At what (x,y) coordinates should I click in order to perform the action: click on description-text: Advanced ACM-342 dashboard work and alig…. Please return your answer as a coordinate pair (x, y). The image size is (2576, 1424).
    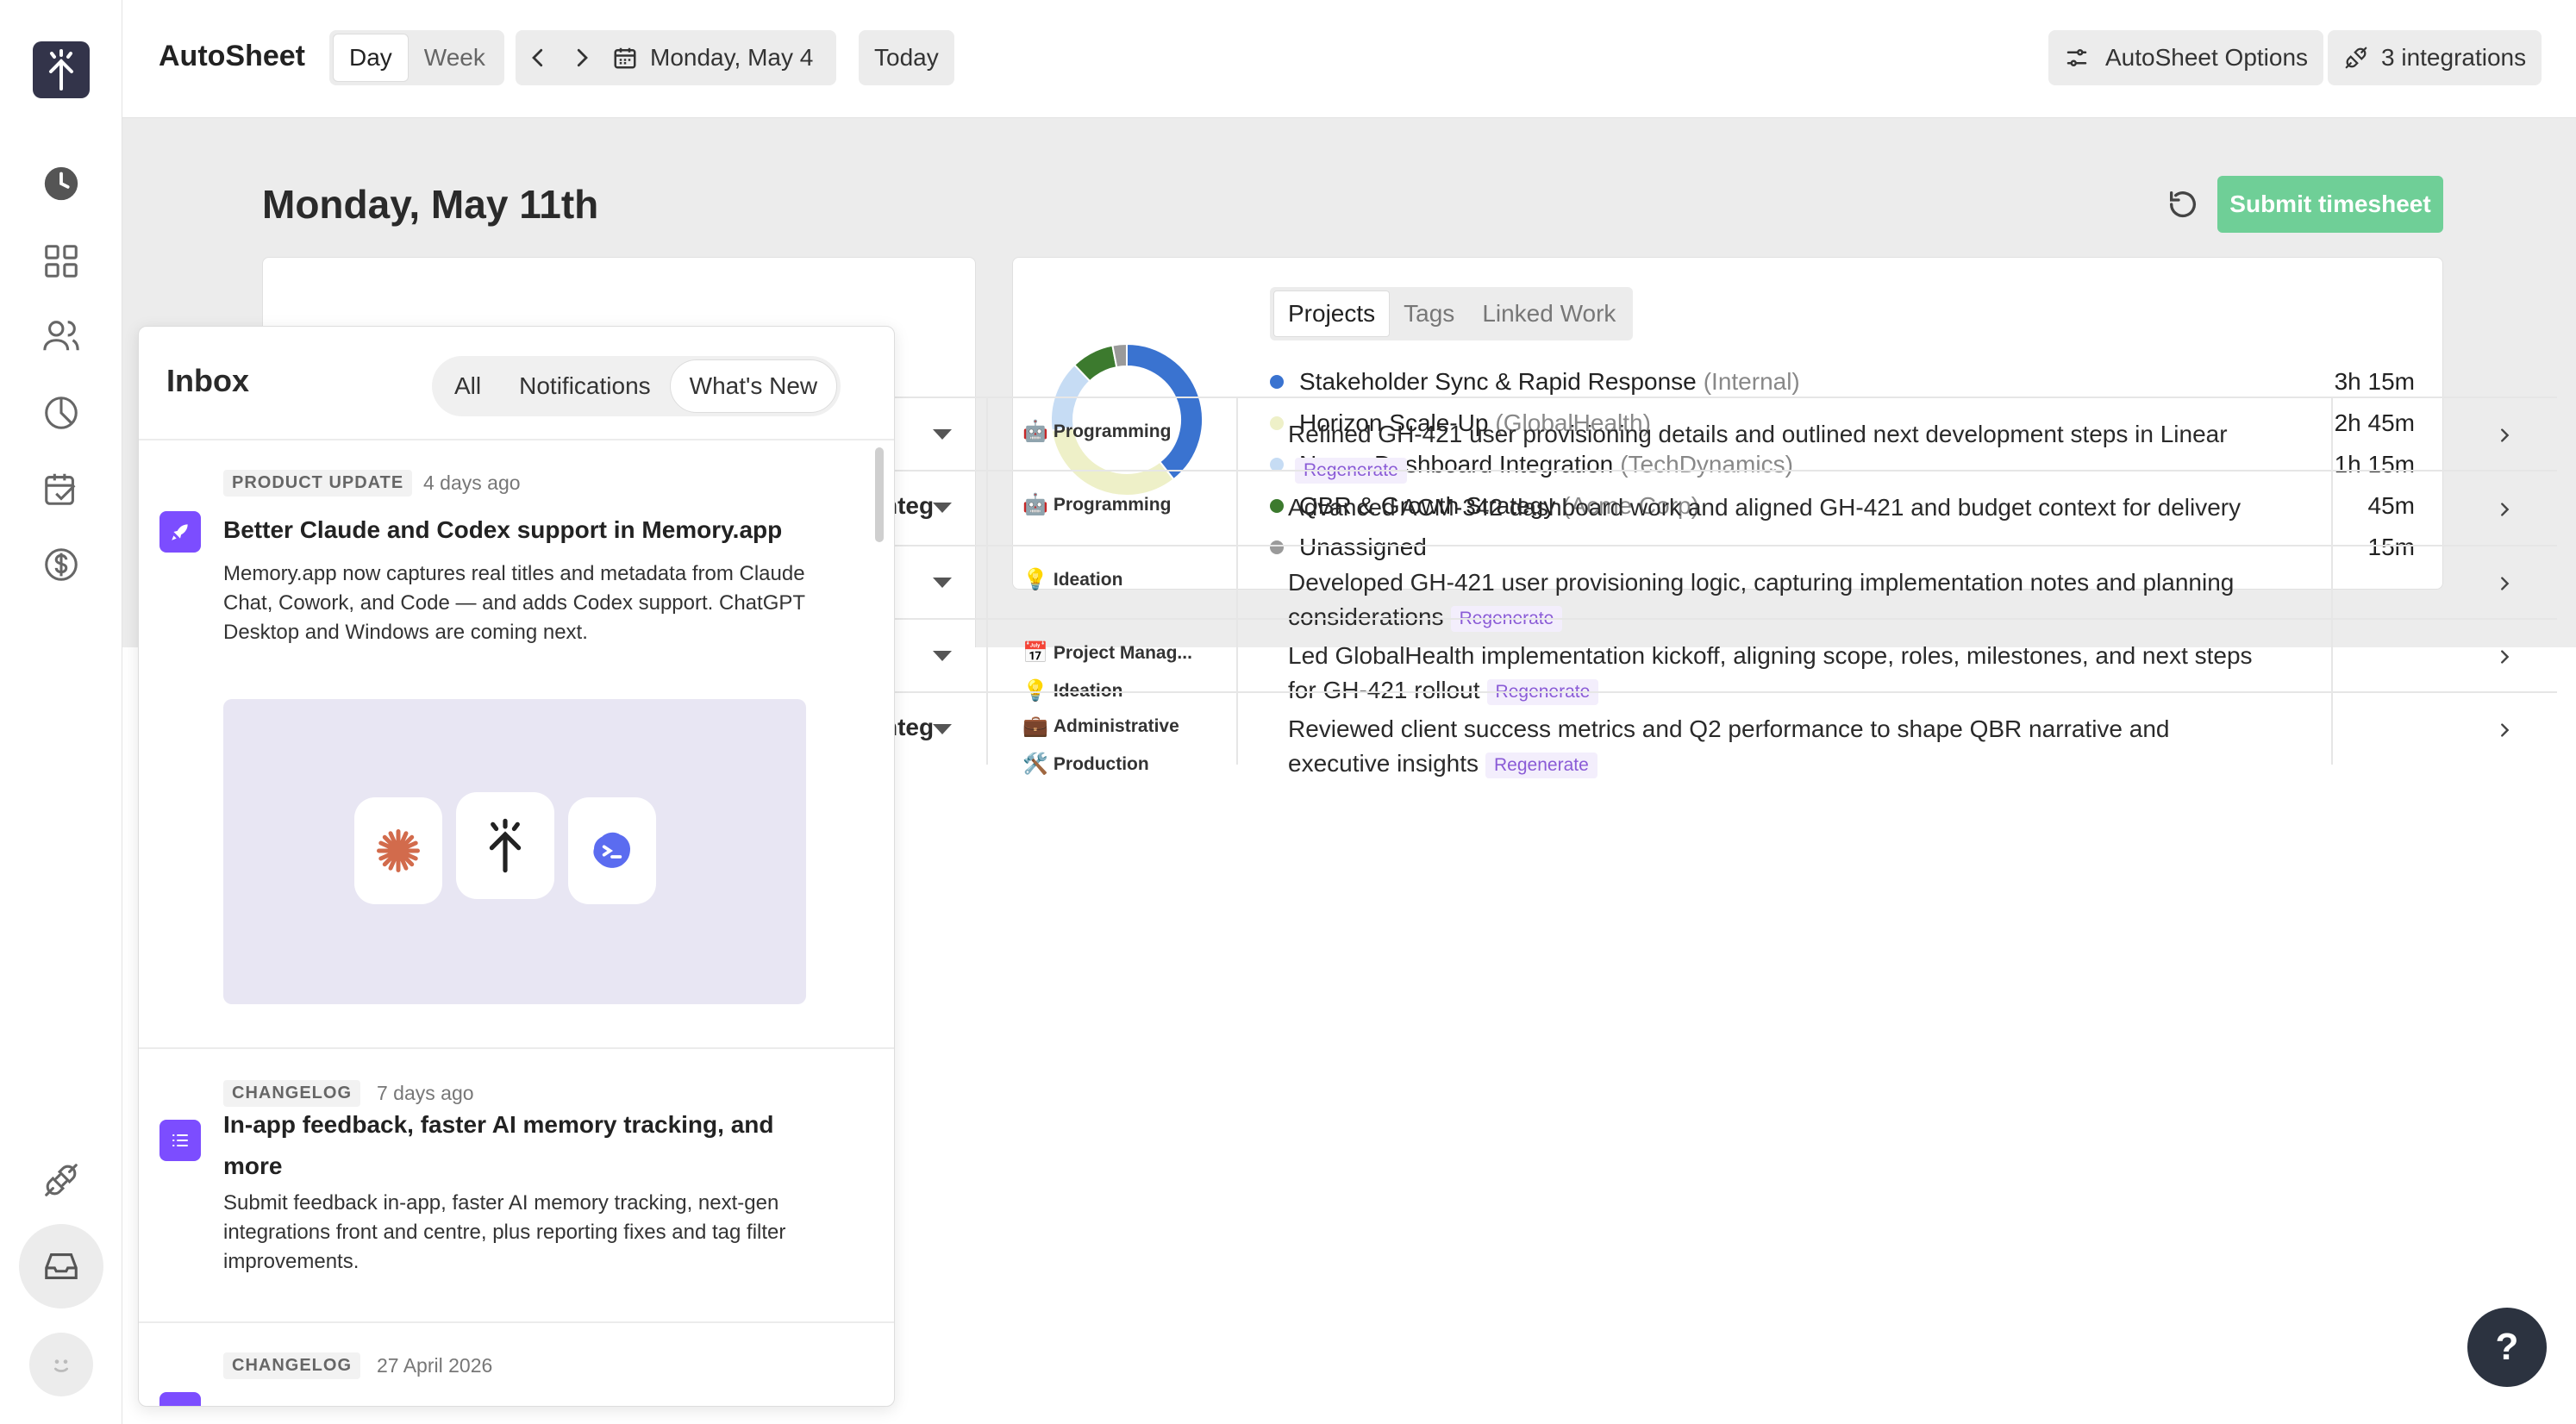
    Looking at the image, I should click on (1765, 507).